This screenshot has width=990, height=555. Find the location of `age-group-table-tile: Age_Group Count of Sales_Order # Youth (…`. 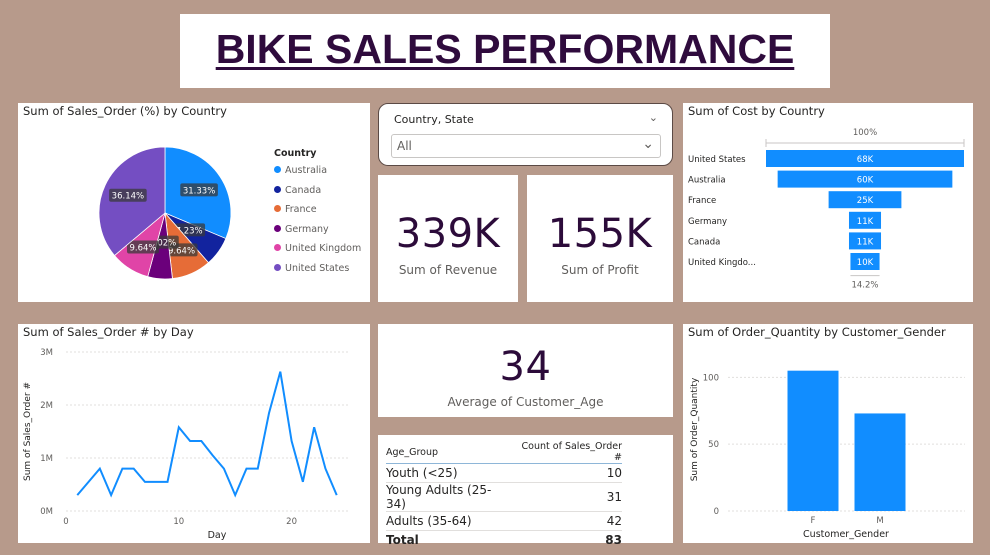

age-group-table-tile: Age_Group Count of Sales_Order # Youth (… is located at coordinates (525, 491).